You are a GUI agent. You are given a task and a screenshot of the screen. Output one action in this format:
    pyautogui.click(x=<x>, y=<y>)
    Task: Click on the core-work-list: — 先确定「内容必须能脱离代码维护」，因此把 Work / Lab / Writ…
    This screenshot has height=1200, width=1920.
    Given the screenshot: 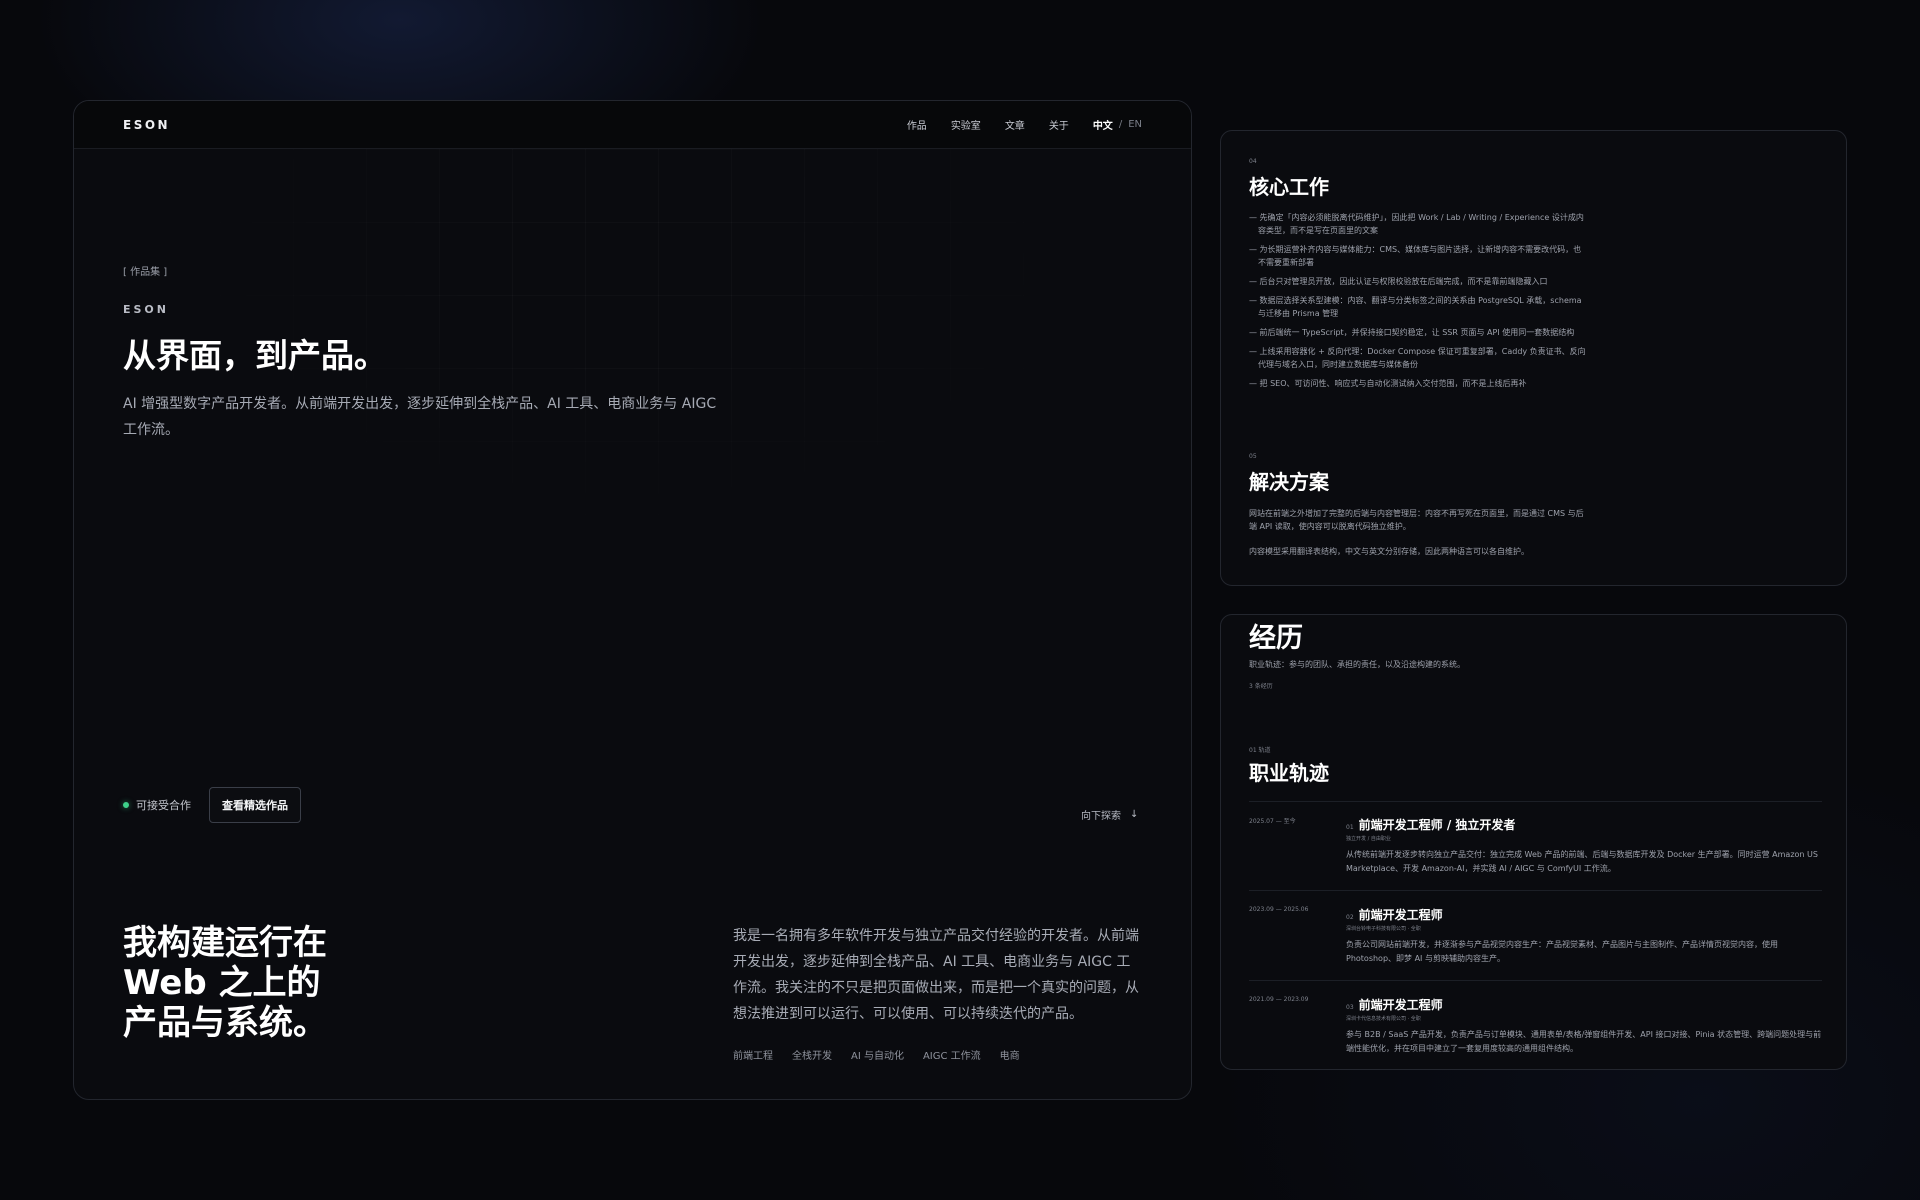 What is the action you would take?
    pyautogui.click(x=1419, y=303)
    